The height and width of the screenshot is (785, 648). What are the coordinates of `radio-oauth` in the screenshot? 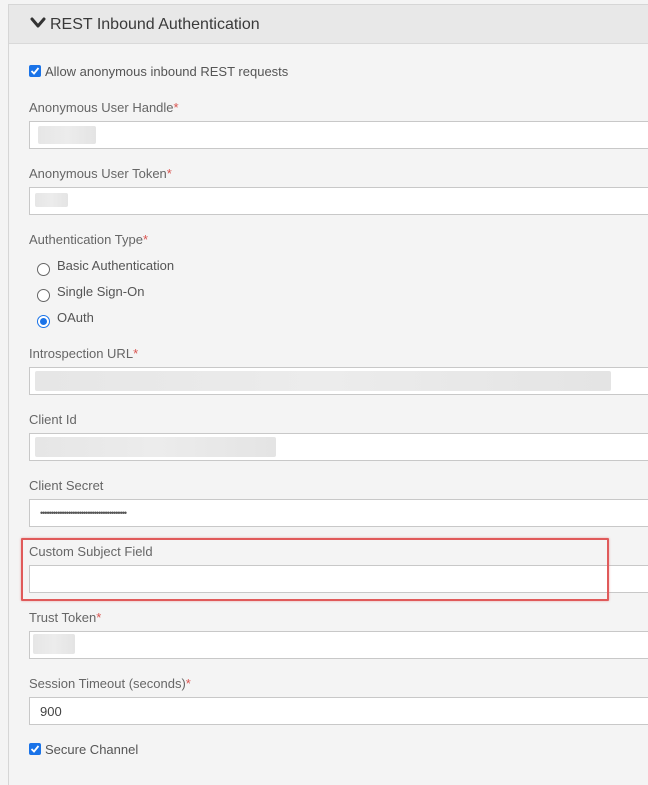 It's located at (43, 321).